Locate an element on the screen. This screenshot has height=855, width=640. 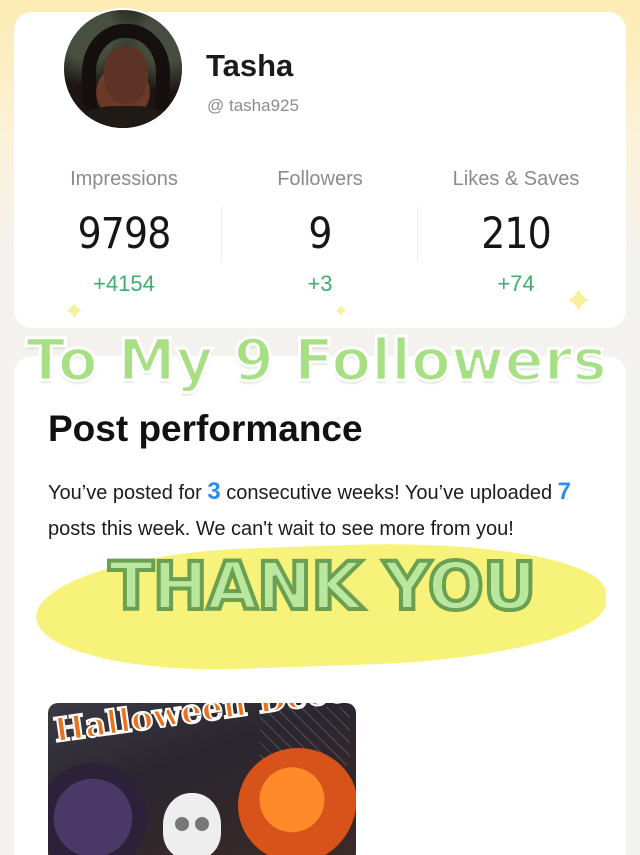
posts-count: 7 is located at coordinates (564, 491).